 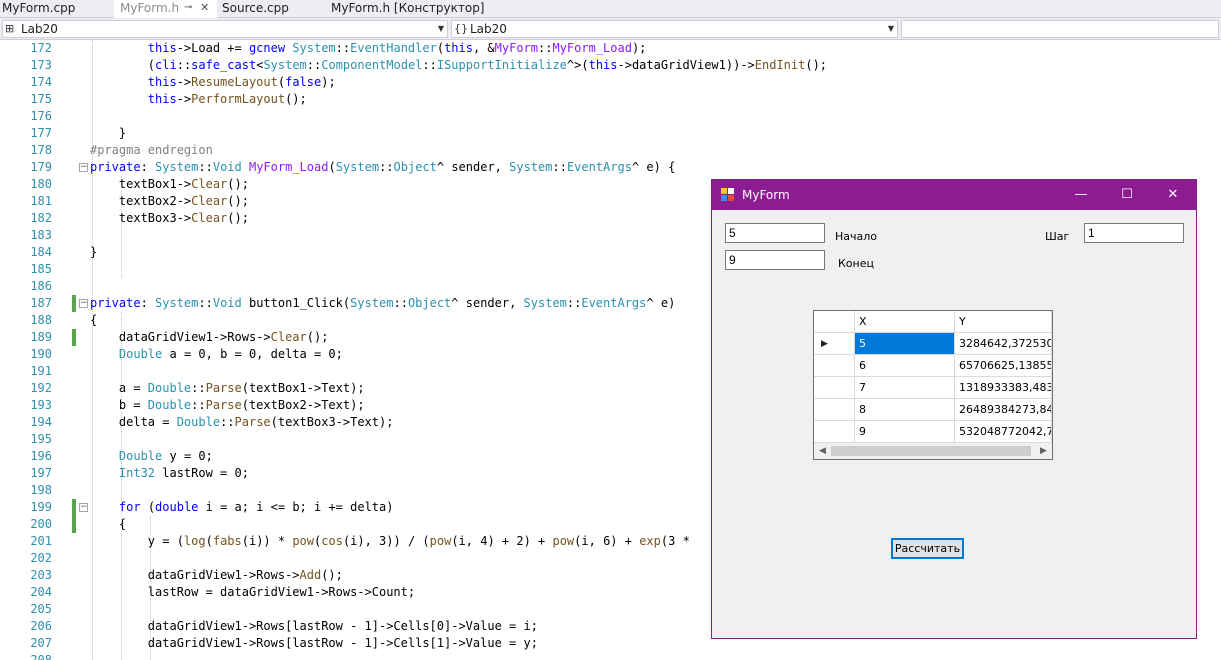 I want to click on code-text: }, so click(x=94, y=252).